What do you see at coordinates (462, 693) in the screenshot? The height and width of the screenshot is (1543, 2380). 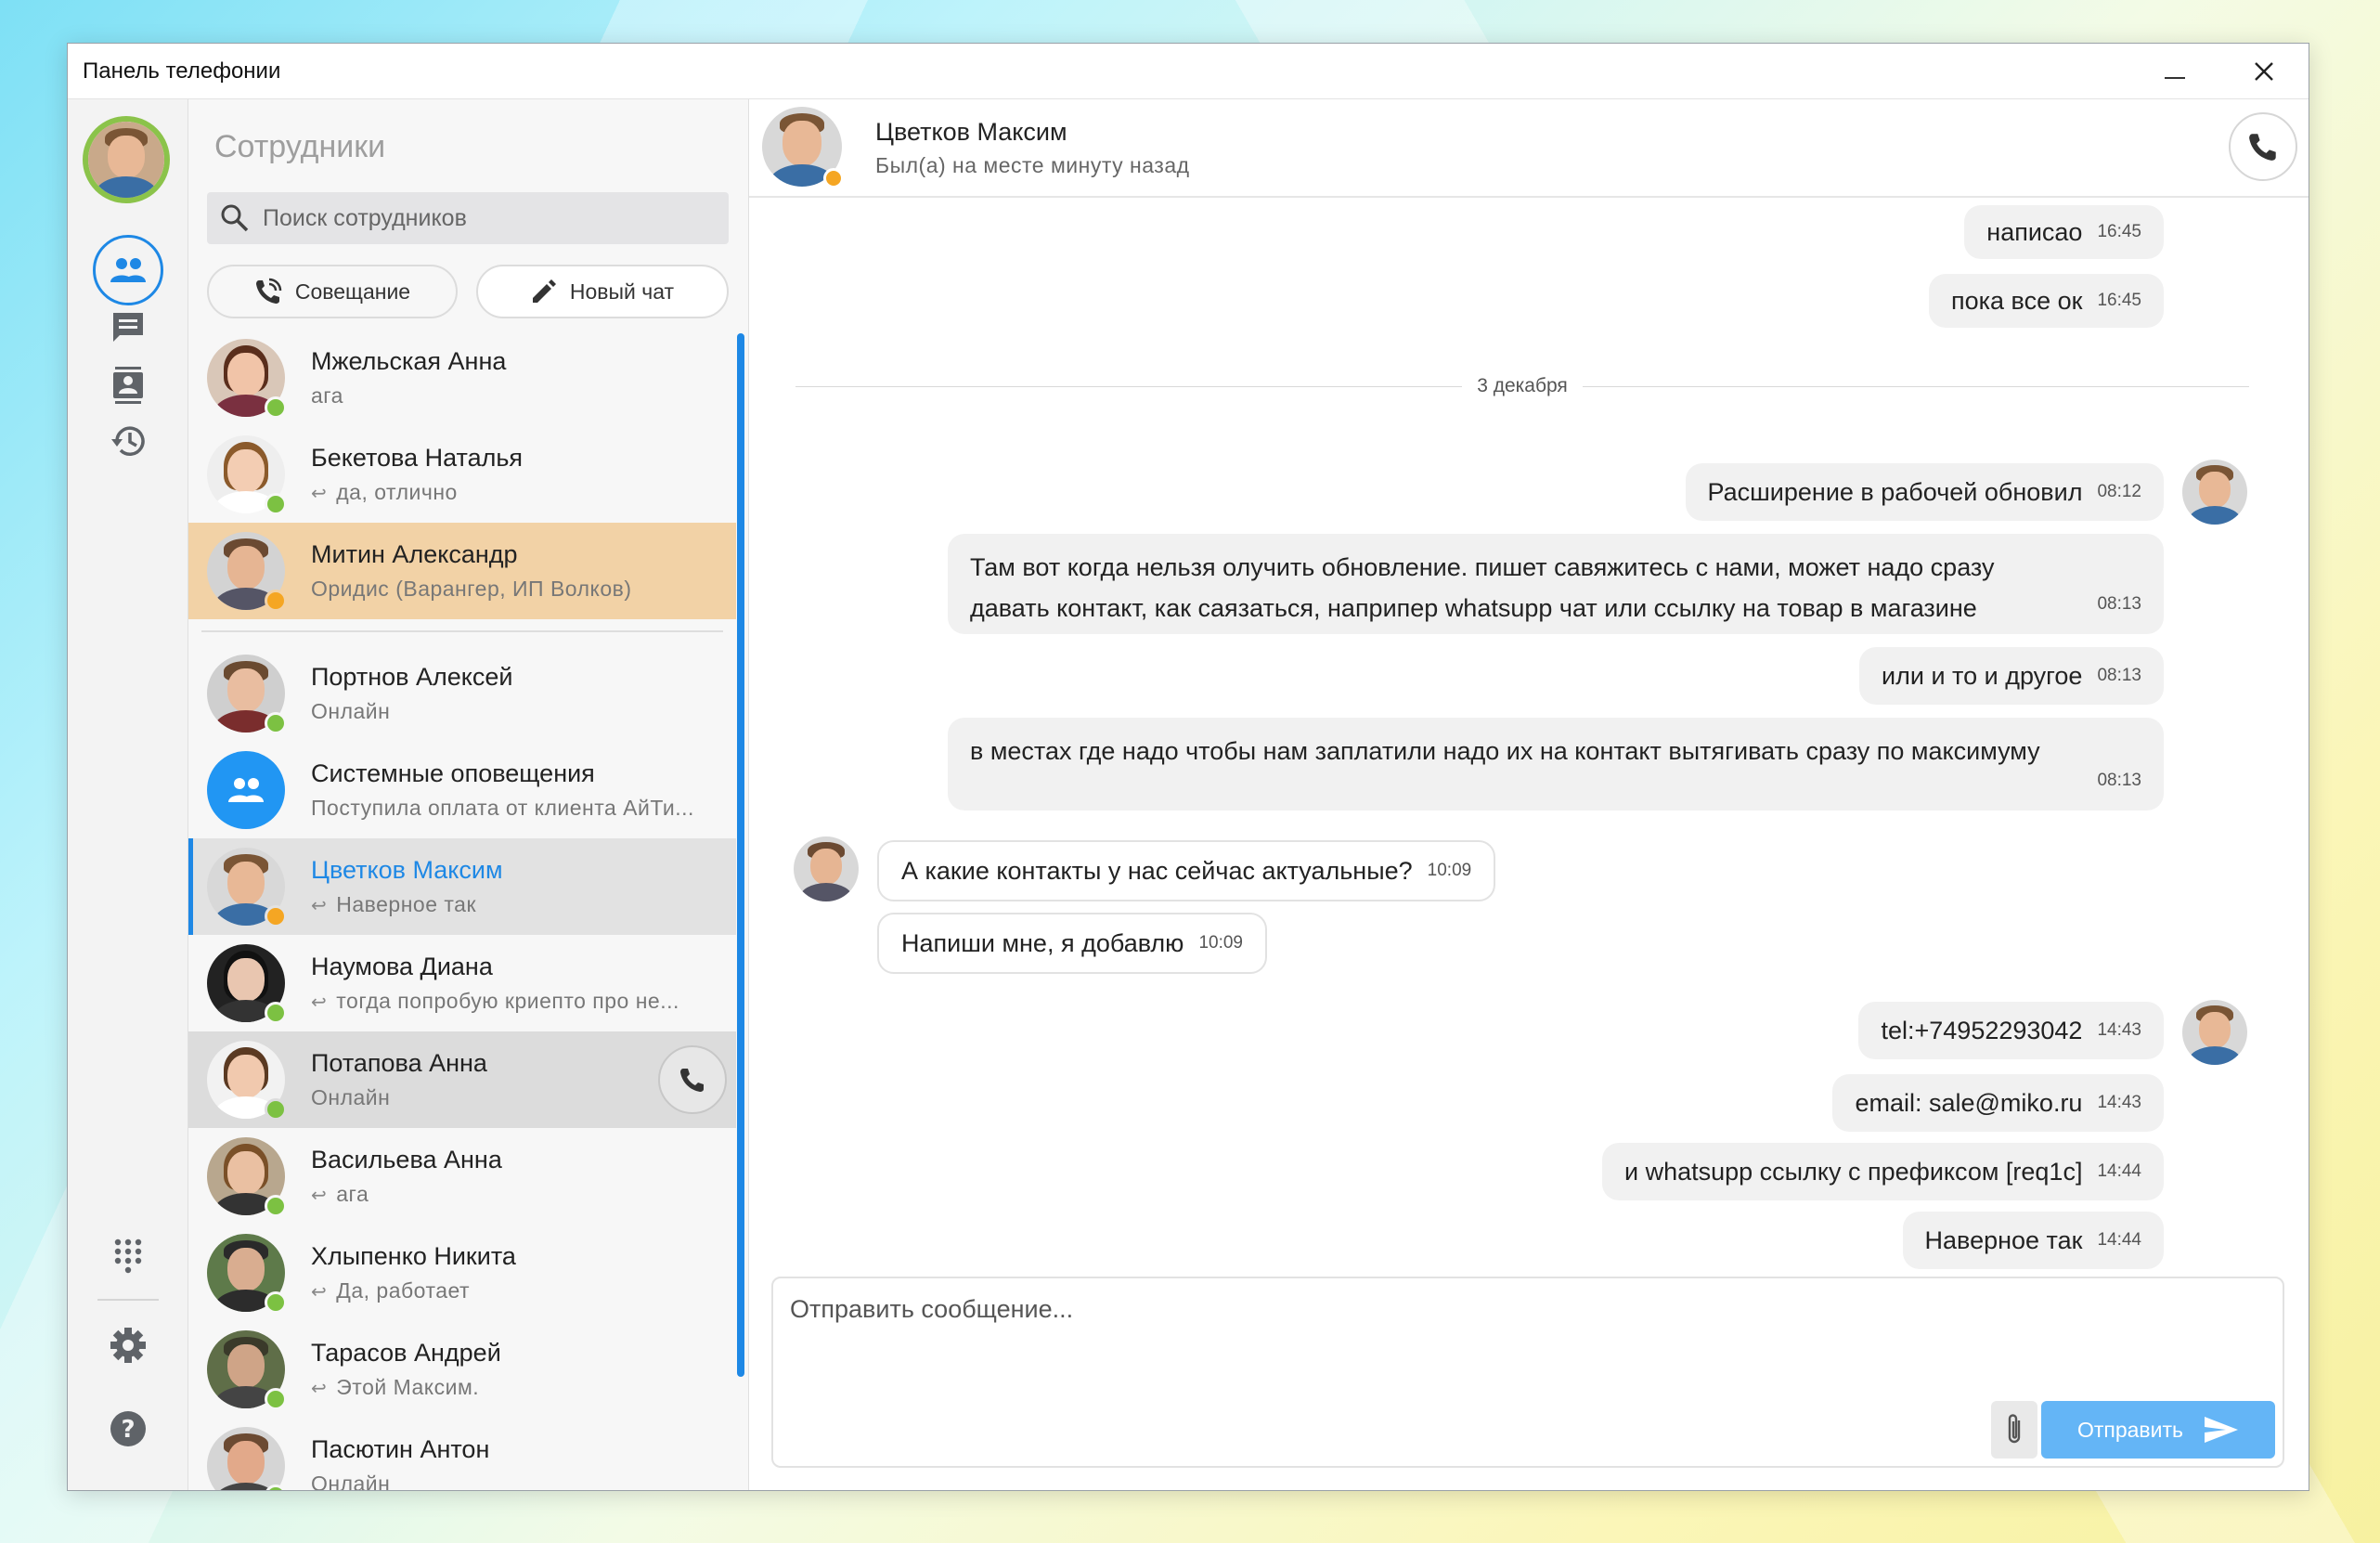 I see `contact-item: Портнов Алексей Онлайн` at bounding box center [462, 693].